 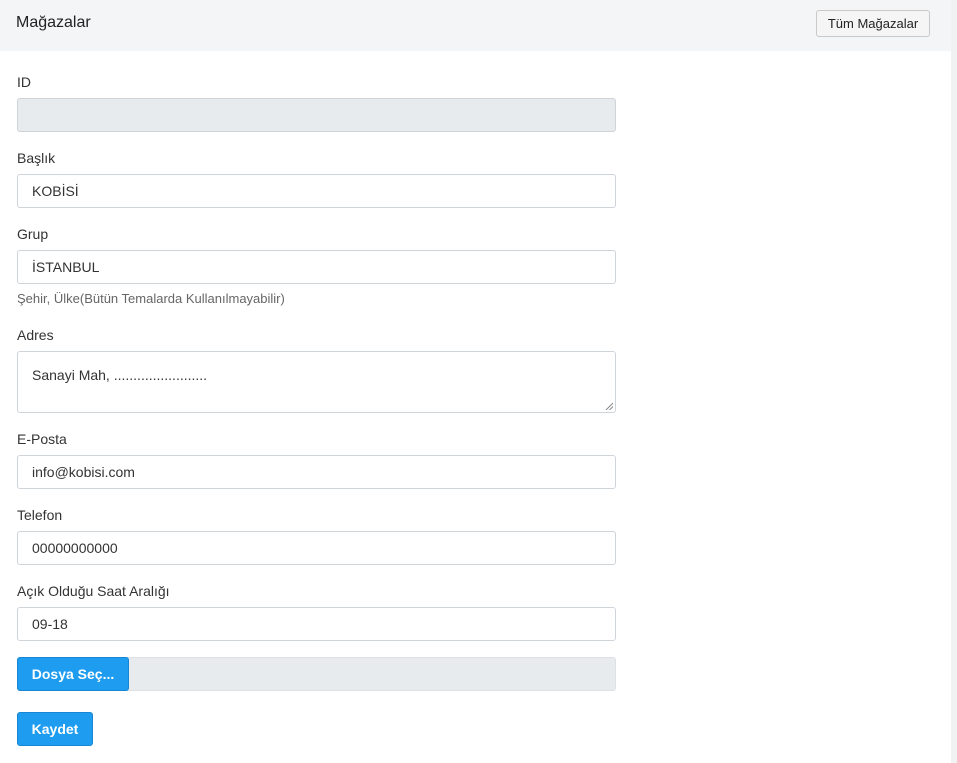 I want to click on group-label: Grup, so click(x=33, y=234).